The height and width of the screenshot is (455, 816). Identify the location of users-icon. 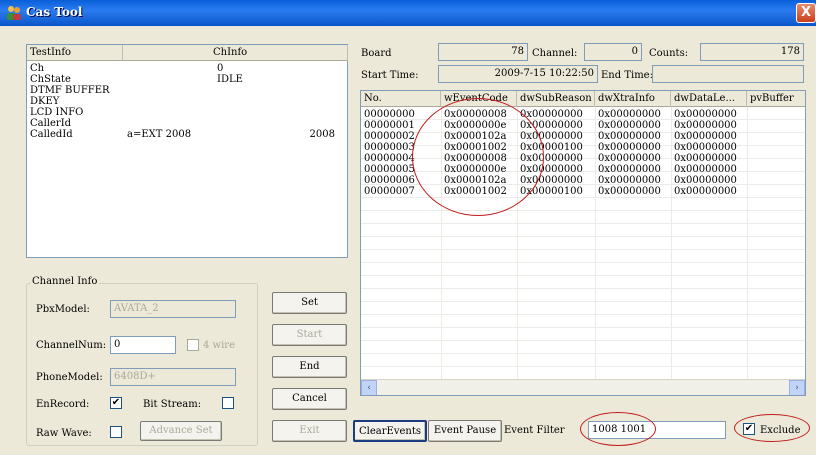
(14, 13).